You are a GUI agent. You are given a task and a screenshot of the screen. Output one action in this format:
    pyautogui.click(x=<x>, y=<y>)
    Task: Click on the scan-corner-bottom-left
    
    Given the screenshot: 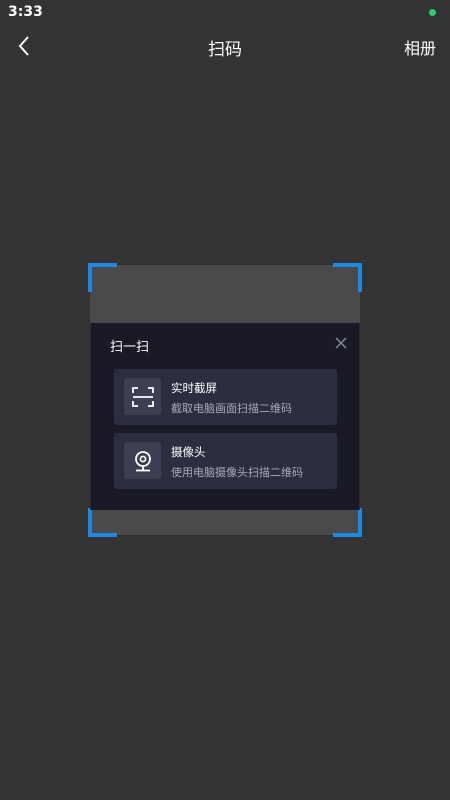 What is the action you would take?
    pyautogui.click(x=102, y=522)
    